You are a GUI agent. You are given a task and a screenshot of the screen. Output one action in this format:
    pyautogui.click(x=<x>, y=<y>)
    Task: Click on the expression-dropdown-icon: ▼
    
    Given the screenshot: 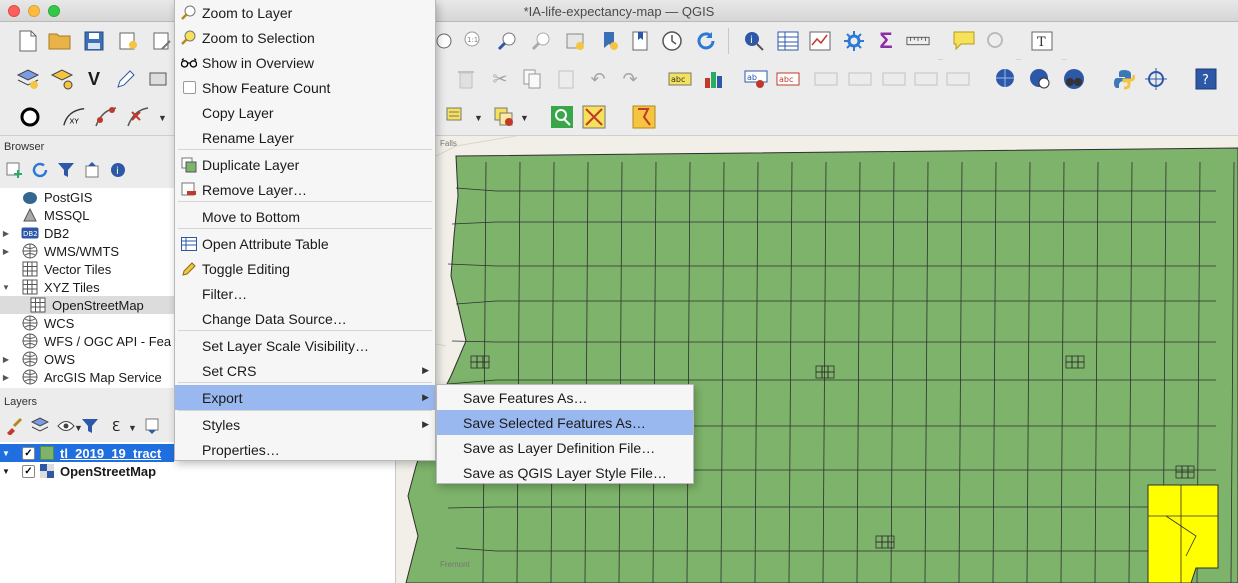 What is the action you would take?
    pyautogui.click(x=132, y=428)
    